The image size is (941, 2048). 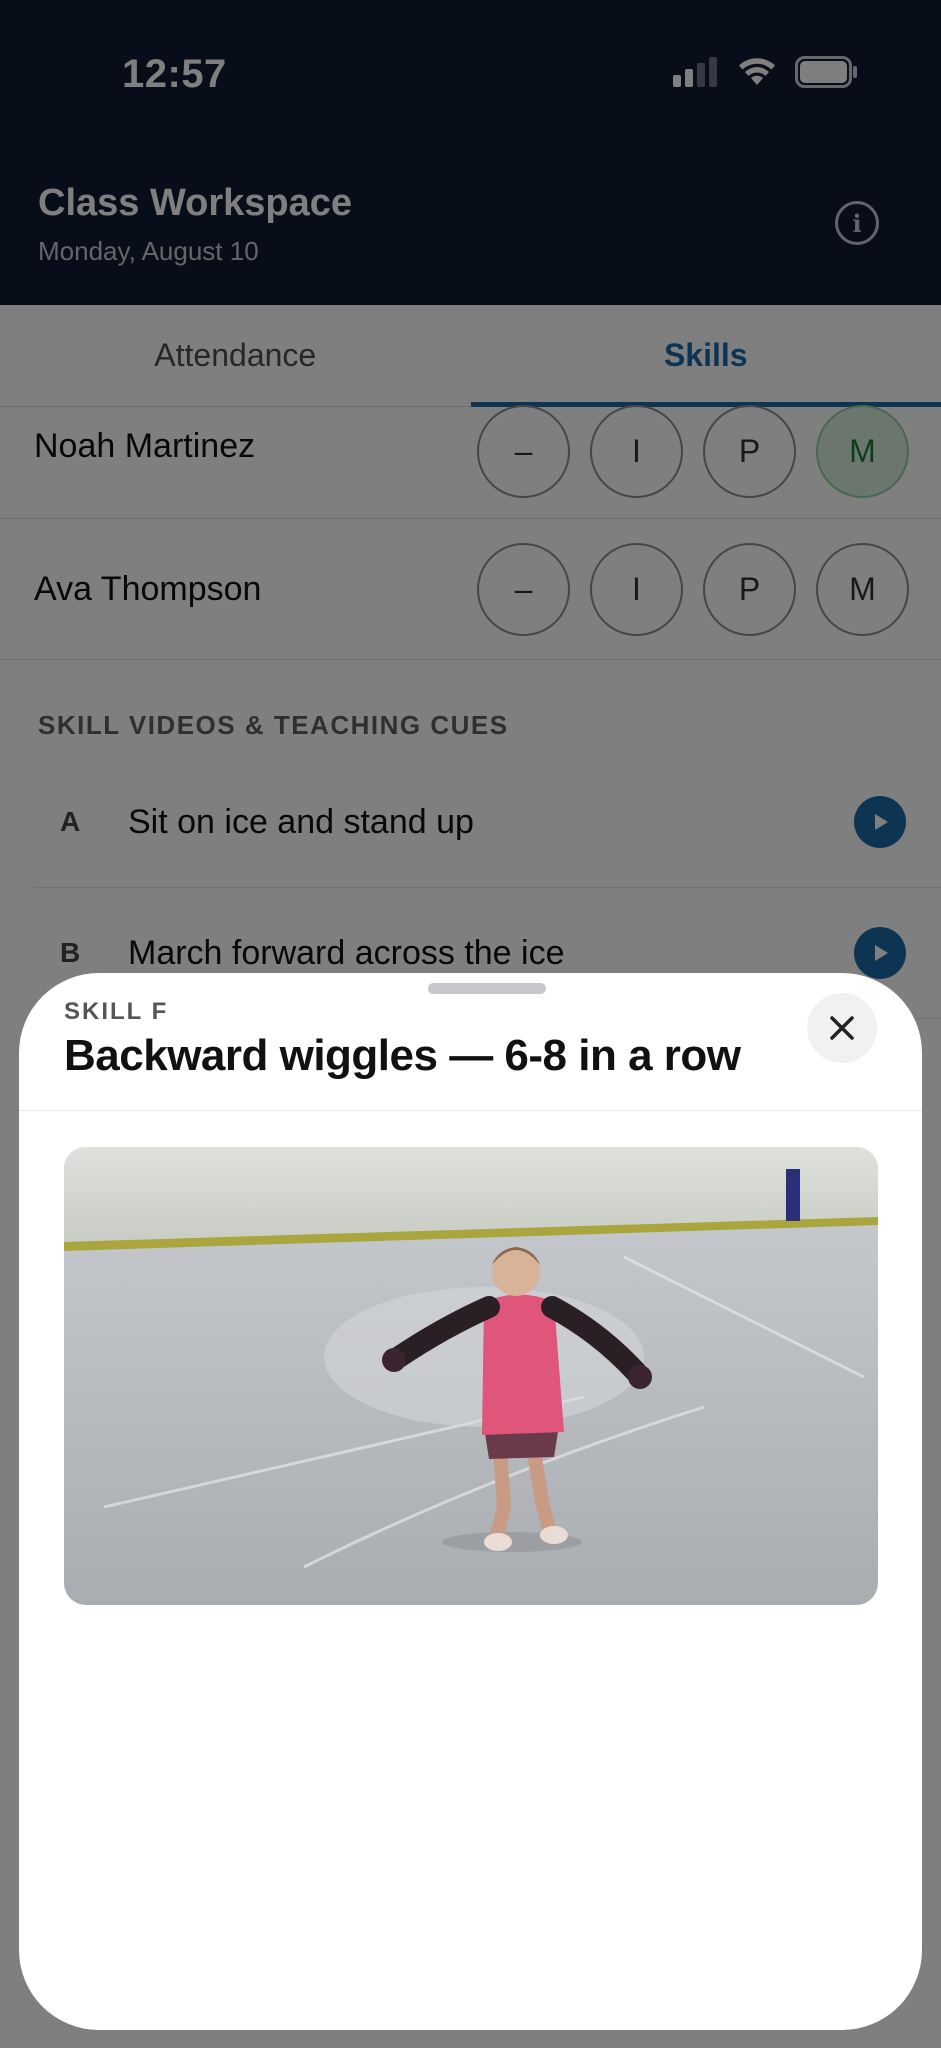 What do you see at coordinates (402, 1055) in the screenshot?
I see `skill-title: Backward wiggles — 6-8 in a row` at bounding box center [402, 1055].